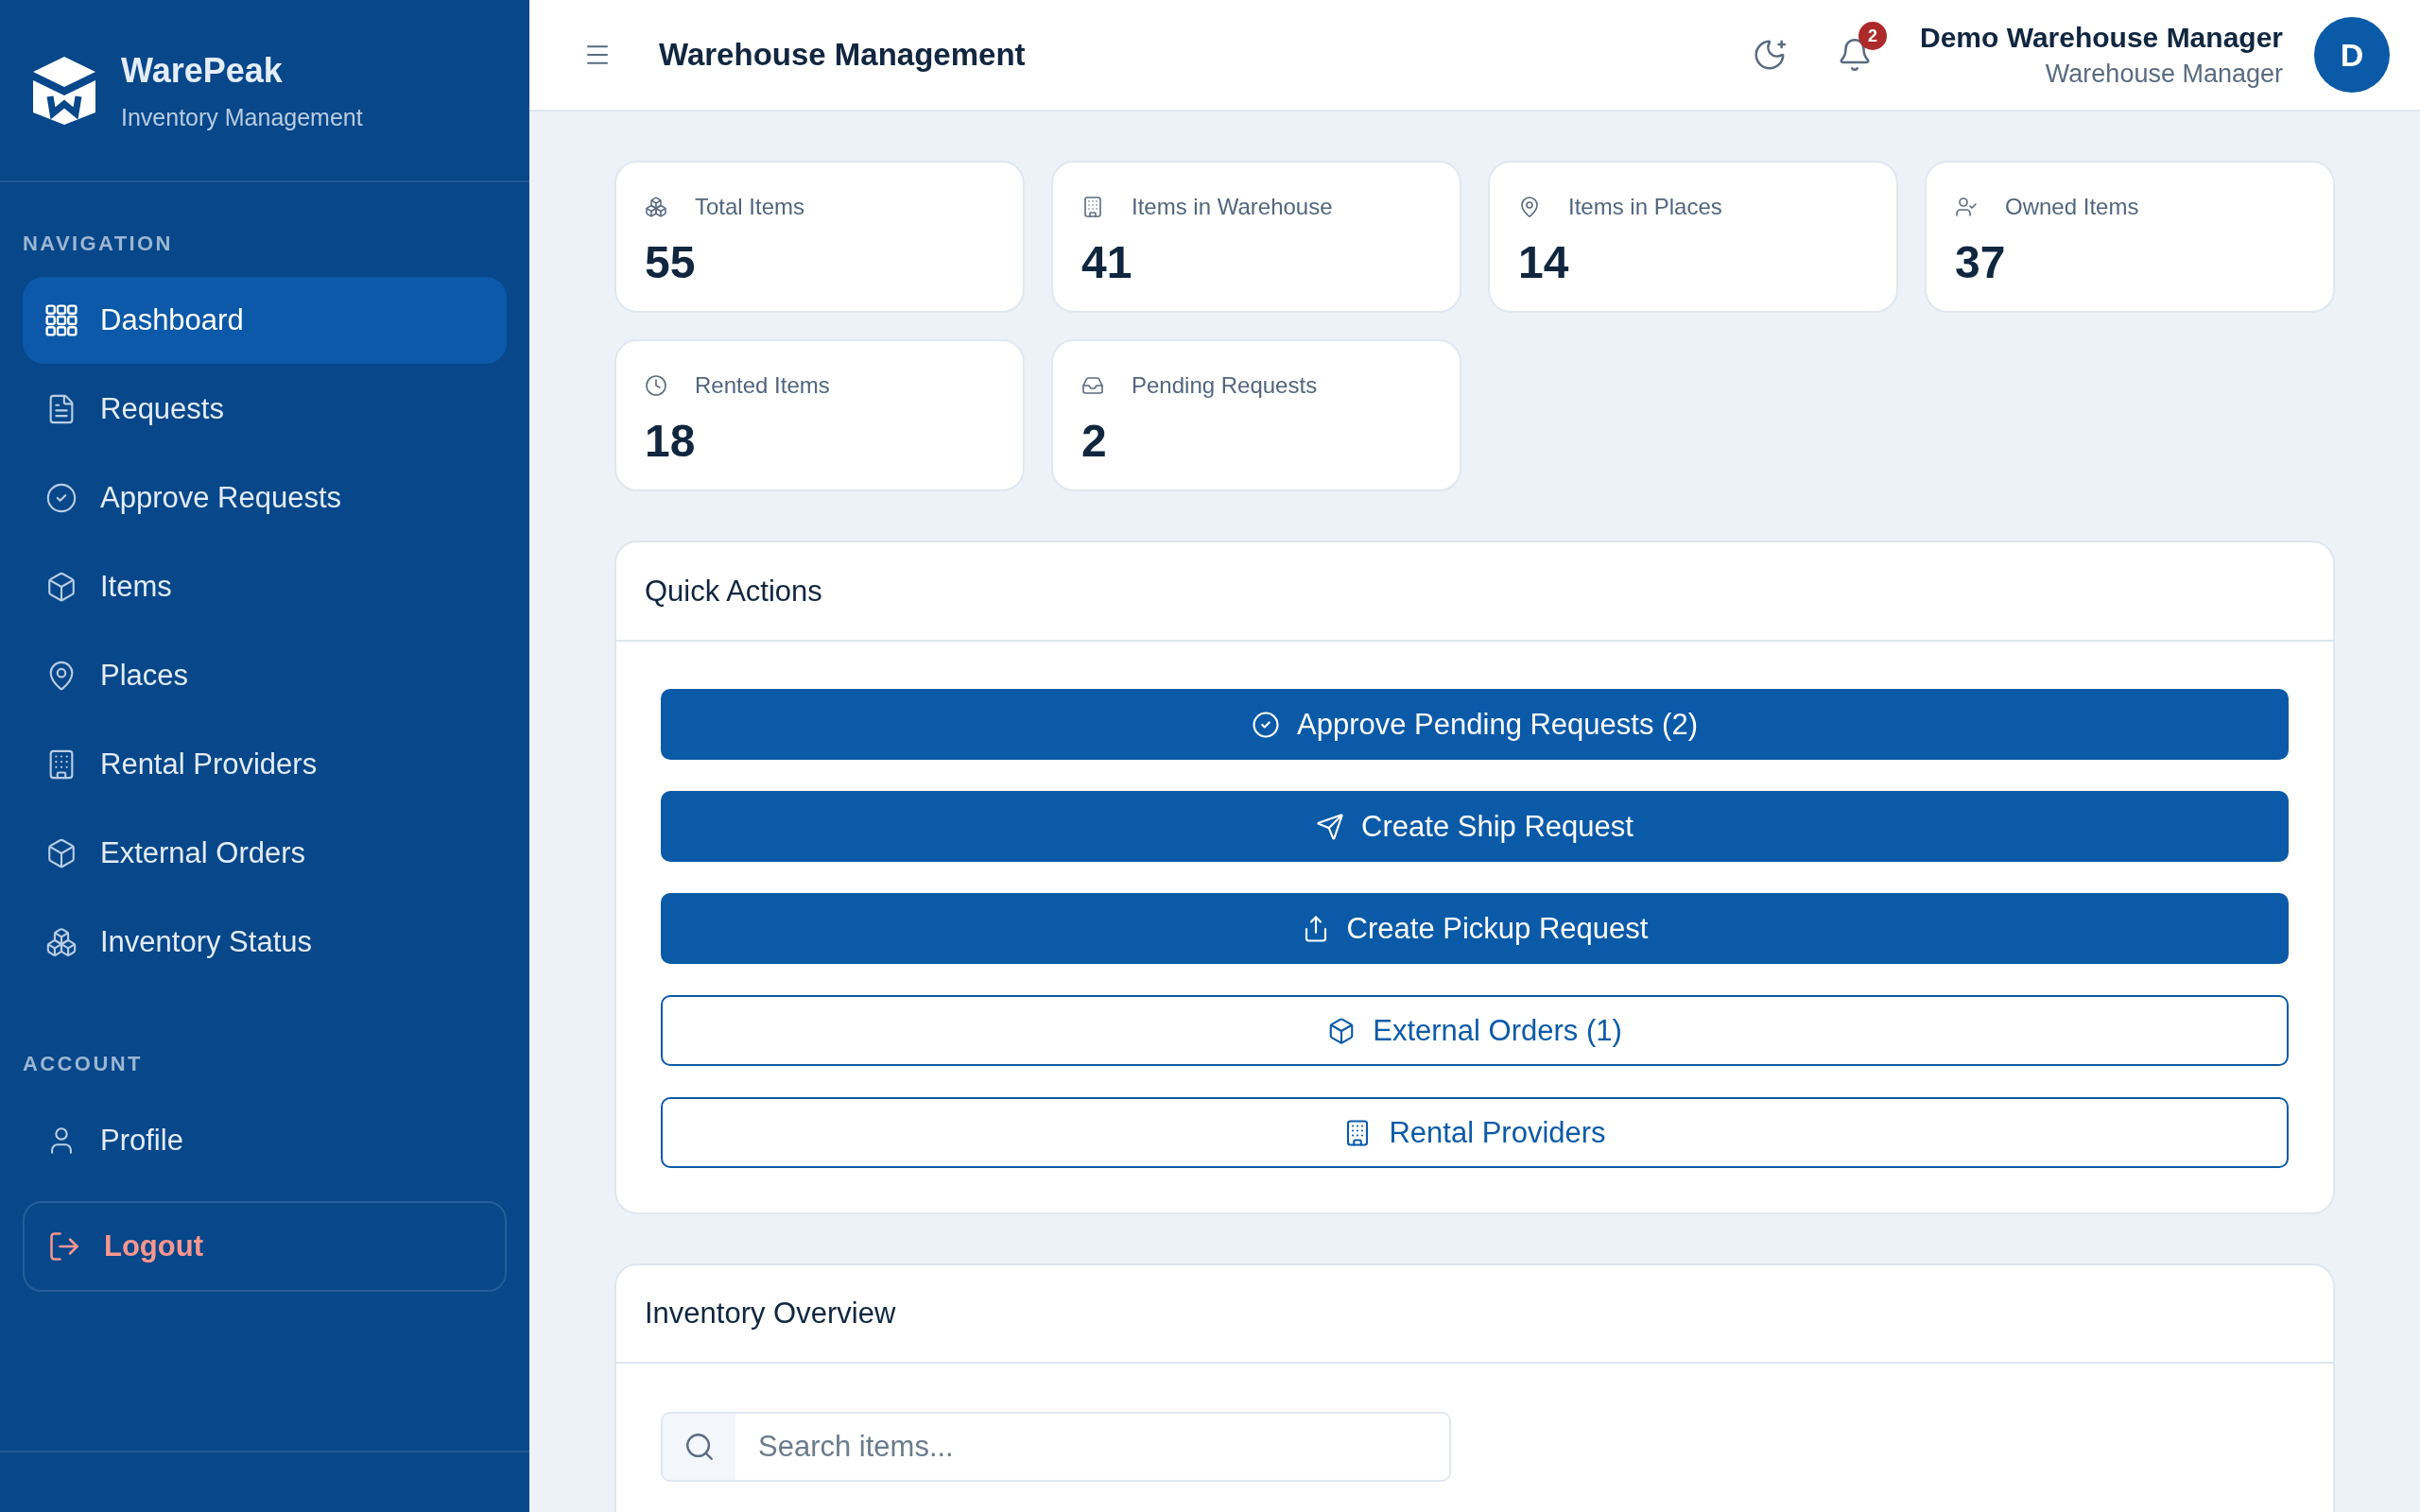 The image size is (2420, 1512). I want to click on stat-value: 14, so click(1544, 262).